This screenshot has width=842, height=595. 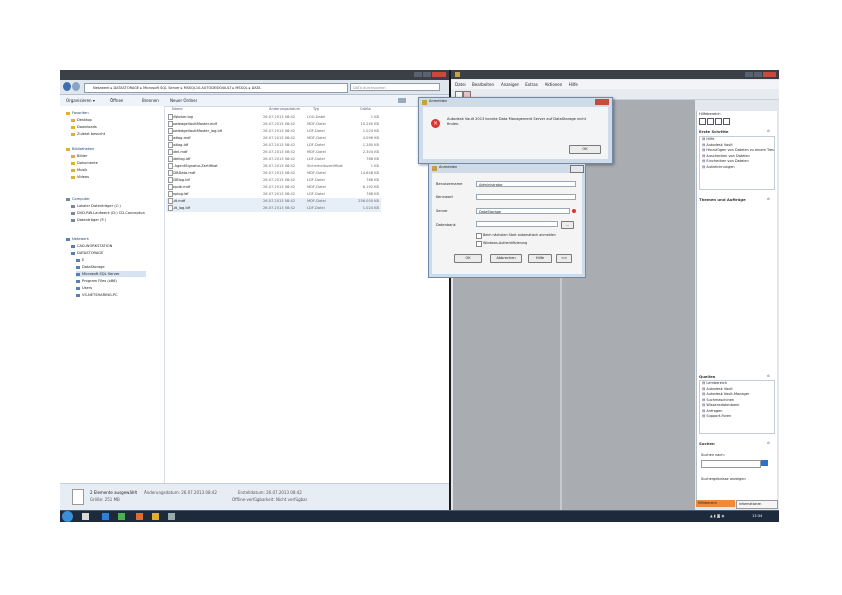 What do you see at coordinates (723, 479) in the screenshot?
I see `search-results-link: Suchergebnisse anzeigen` at bounding box center [723, 479].